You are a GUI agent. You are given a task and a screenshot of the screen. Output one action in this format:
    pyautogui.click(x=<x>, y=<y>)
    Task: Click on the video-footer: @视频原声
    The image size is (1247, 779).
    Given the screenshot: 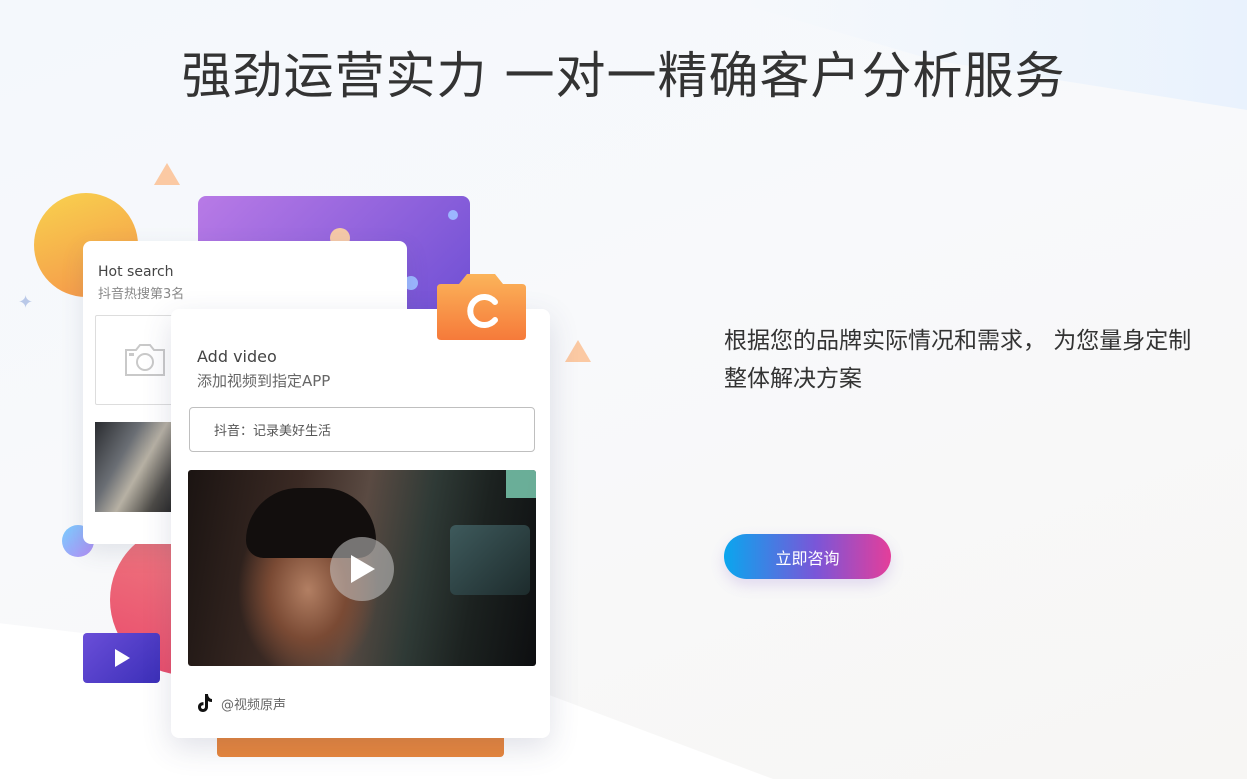 What is the action you would take?
    pyautogui.click(x=240, y=703)
    